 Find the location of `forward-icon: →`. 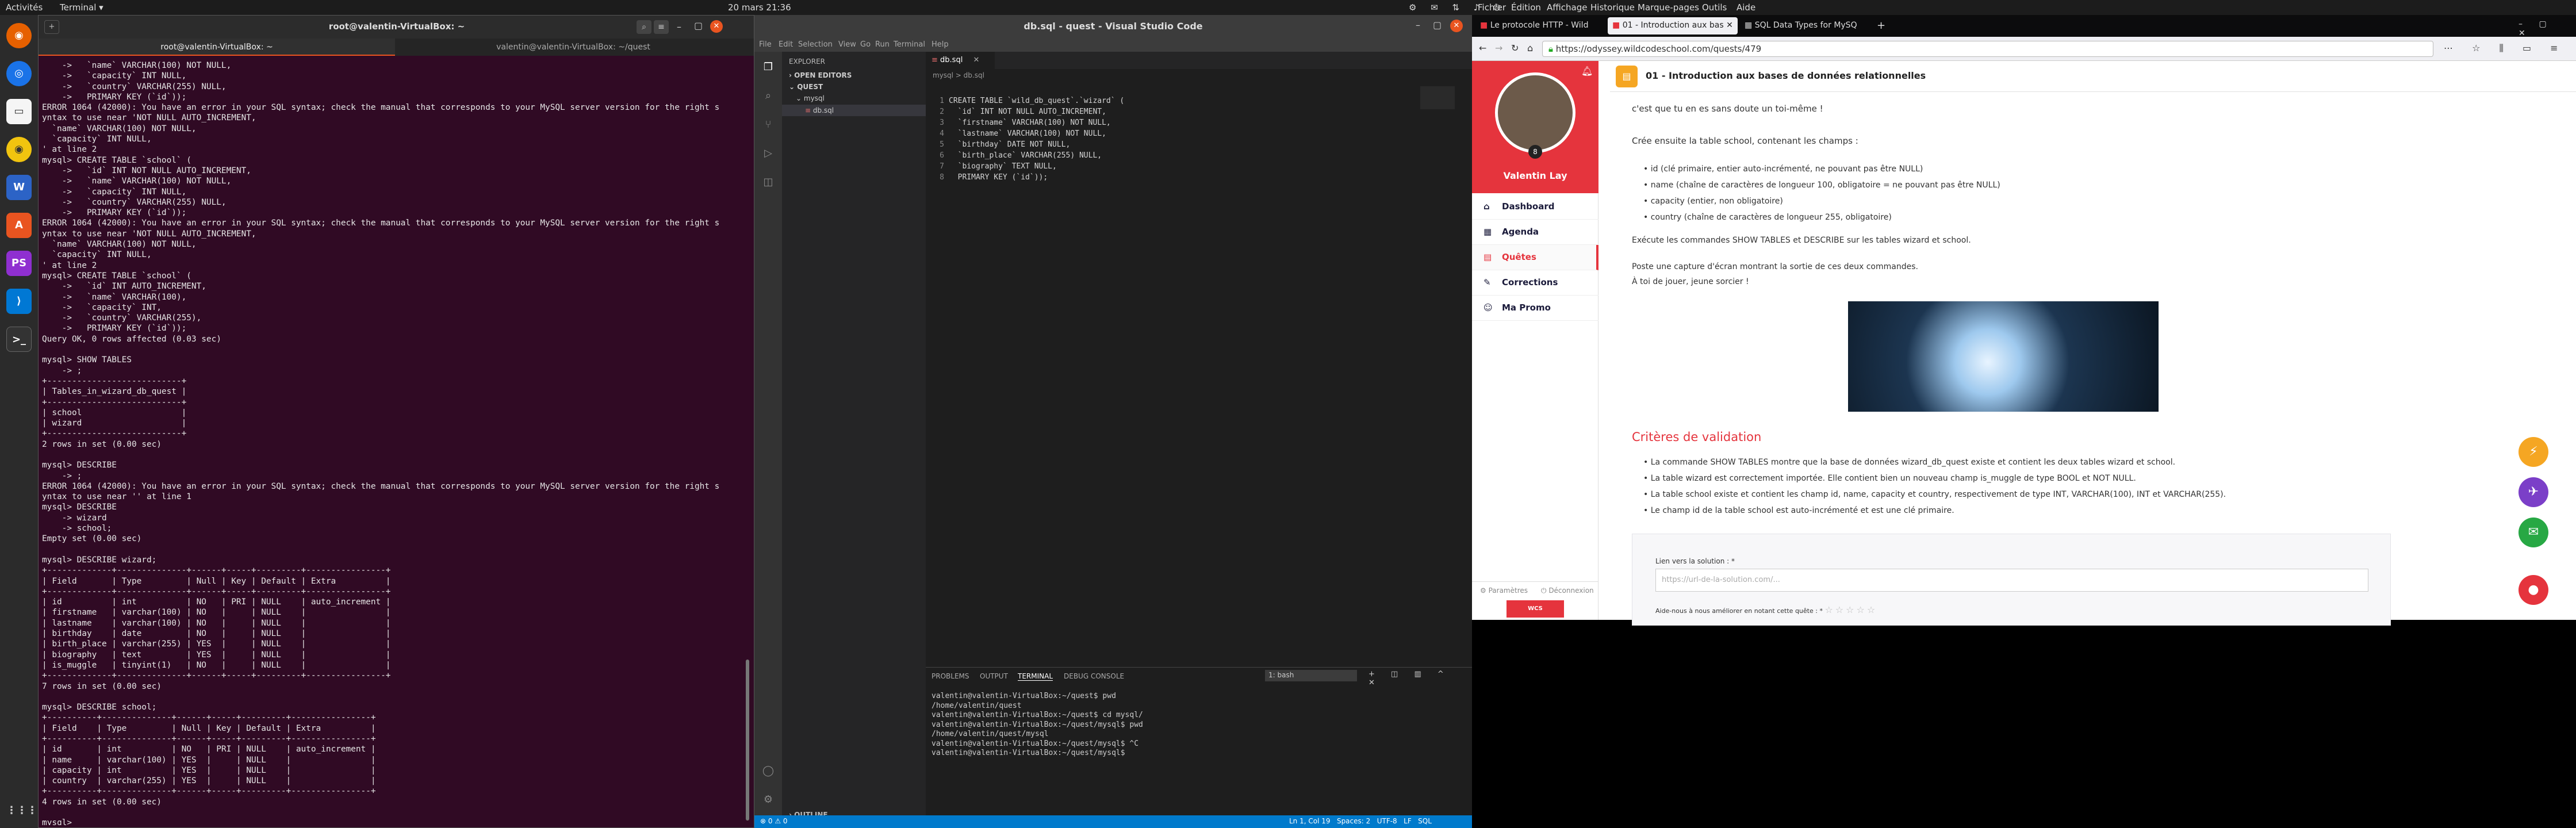

forward-icon: → is located at coordinates (1498, 48).